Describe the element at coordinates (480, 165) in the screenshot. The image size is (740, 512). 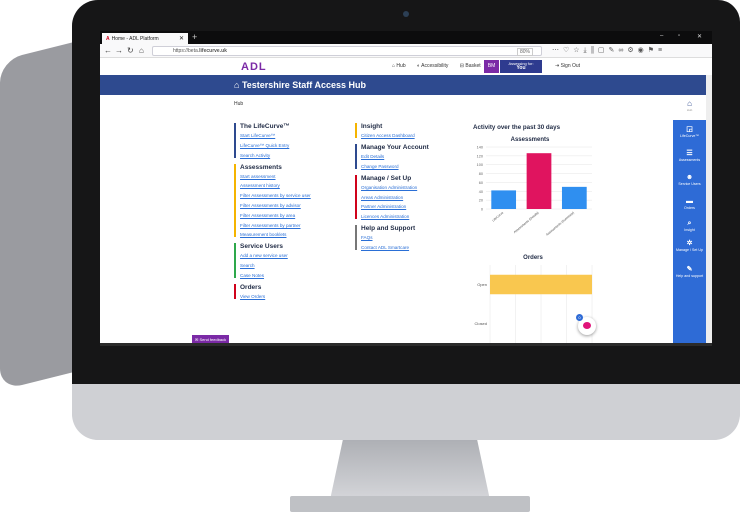
I see `y-tick-label: 100` at that location.